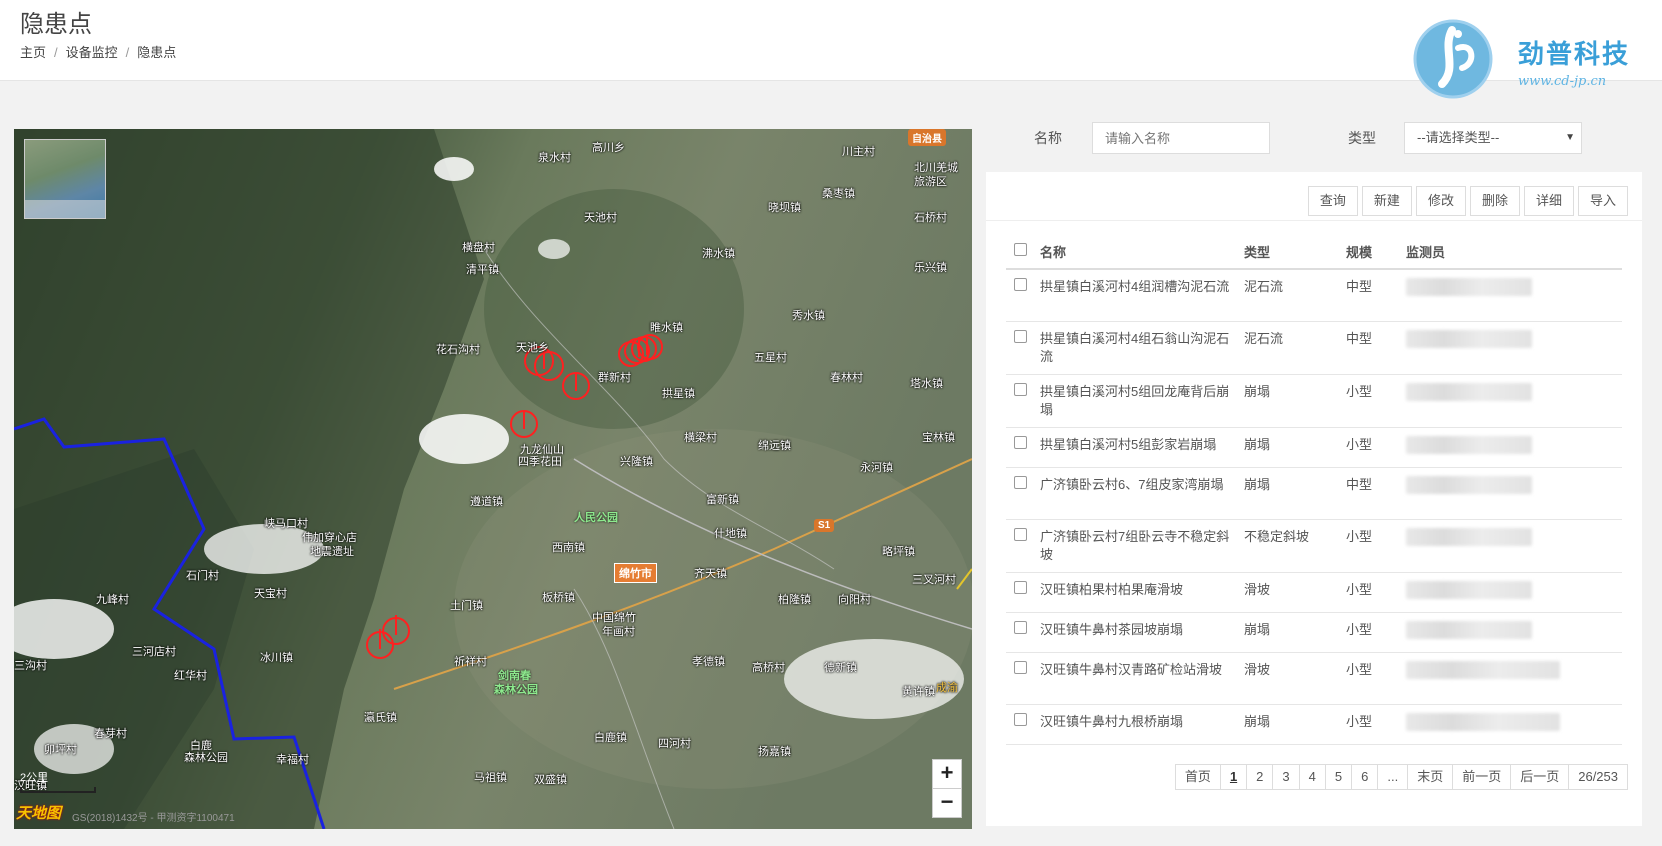 This screenshot has height=846, width=1662. Describe the element at coordinates (276, 658) in the screenshot. I see `map-label: 冰川镇` at that location.